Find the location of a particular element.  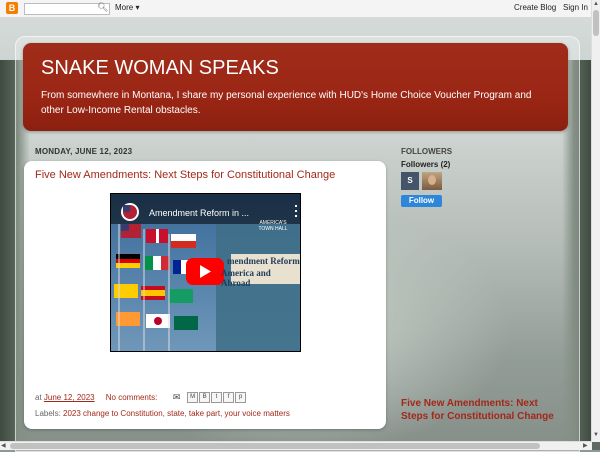

label-link: 2023 change to Constitution is located at coordinates (113, 413).